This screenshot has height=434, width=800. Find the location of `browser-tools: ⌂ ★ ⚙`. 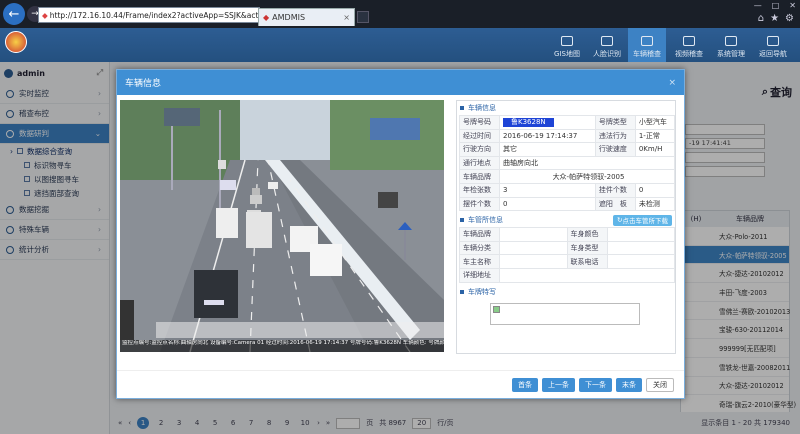

browser-tools: ⌂ ★ ⚙ is located at coordinates (776, 18).